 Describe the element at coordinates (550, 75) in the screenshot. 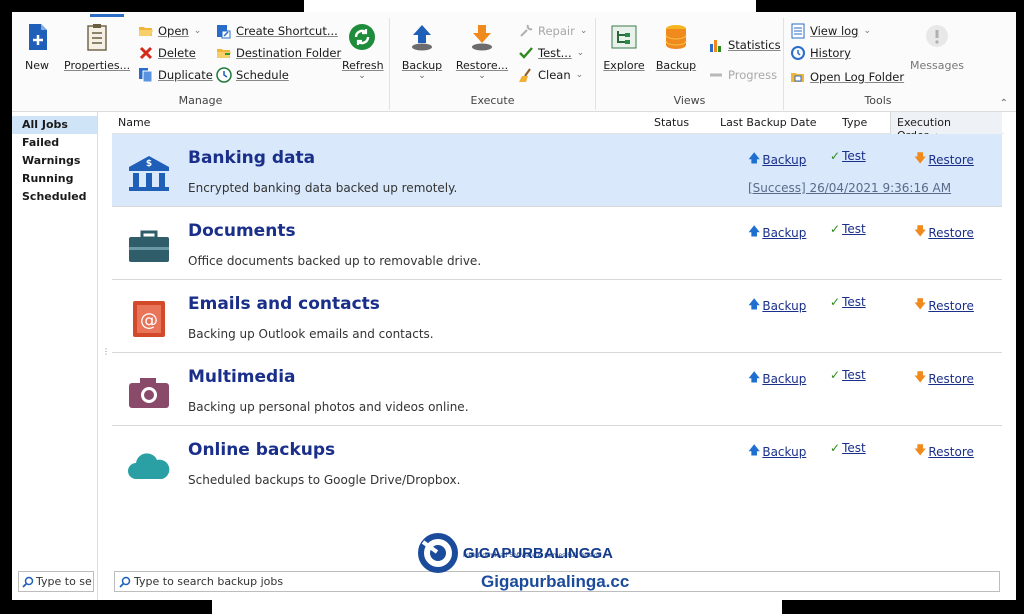

I see `clean-button: Clean ⌄` at that location.